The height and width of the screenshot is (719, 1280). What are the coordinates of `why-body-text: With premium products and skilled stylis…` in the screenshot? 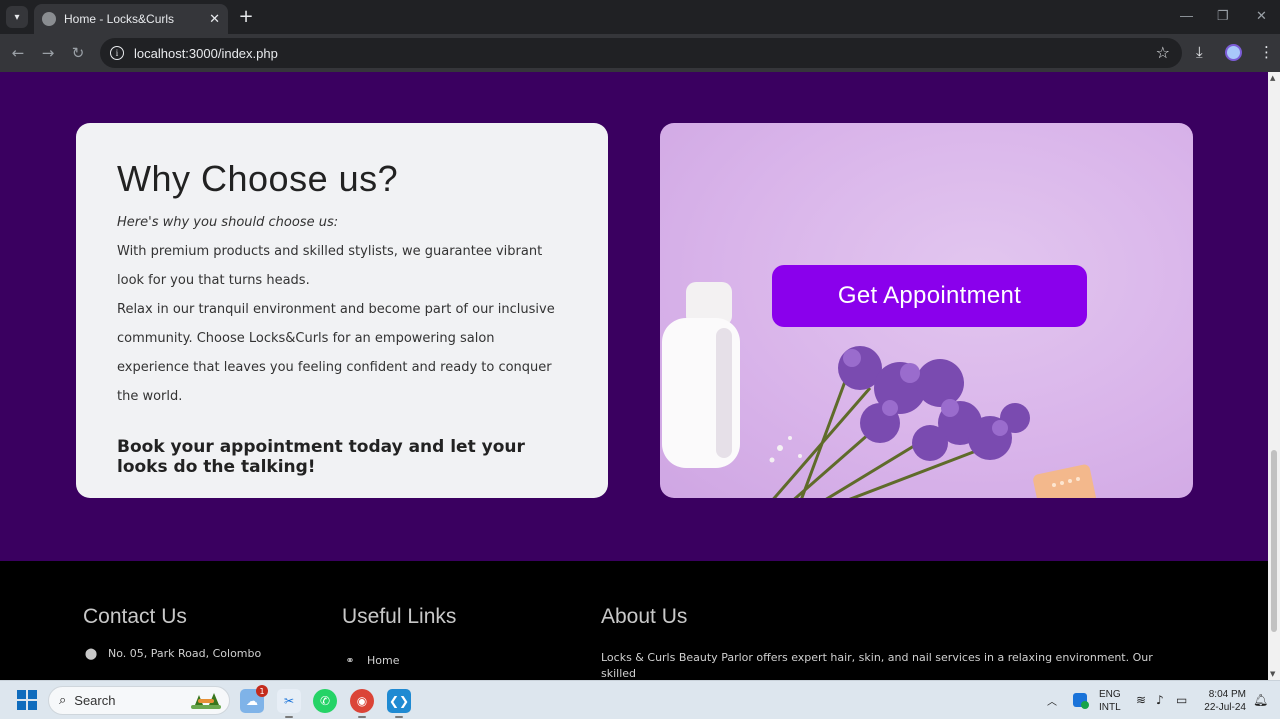 It's located at (330, 266).